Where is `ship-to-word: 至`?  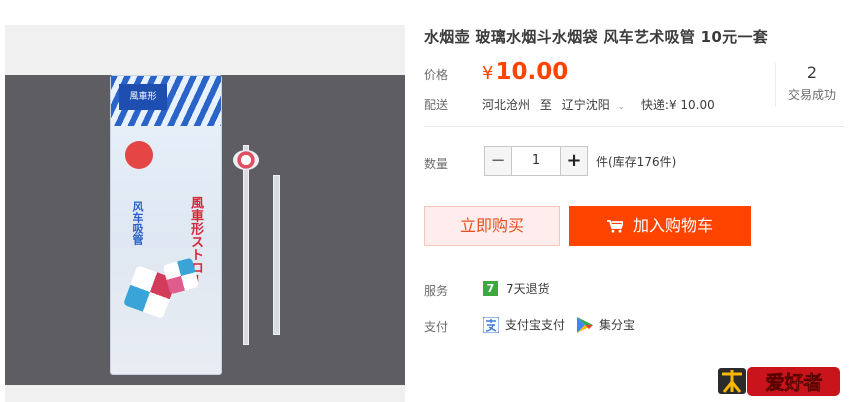
ship-to-word: 至 is located at coordinates (545, 105).